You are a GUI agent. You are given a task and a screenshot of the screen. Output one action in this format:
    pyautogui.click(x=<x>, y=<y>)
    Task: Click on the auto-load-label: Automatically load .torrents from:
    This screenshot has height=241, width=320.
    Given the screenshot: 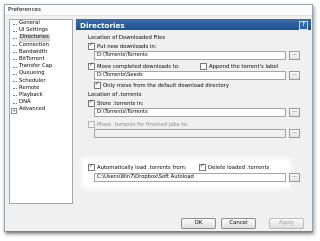 What is the action you would take?
    pyautogui.click(x=142, y=167)
    